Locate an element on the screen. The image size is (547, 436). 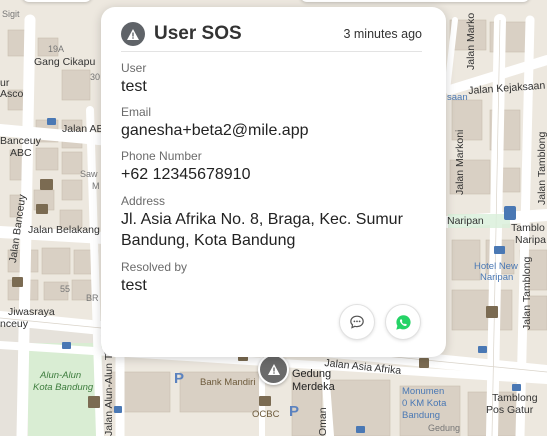
map-label: Asco is located at coordinates (12, 94).